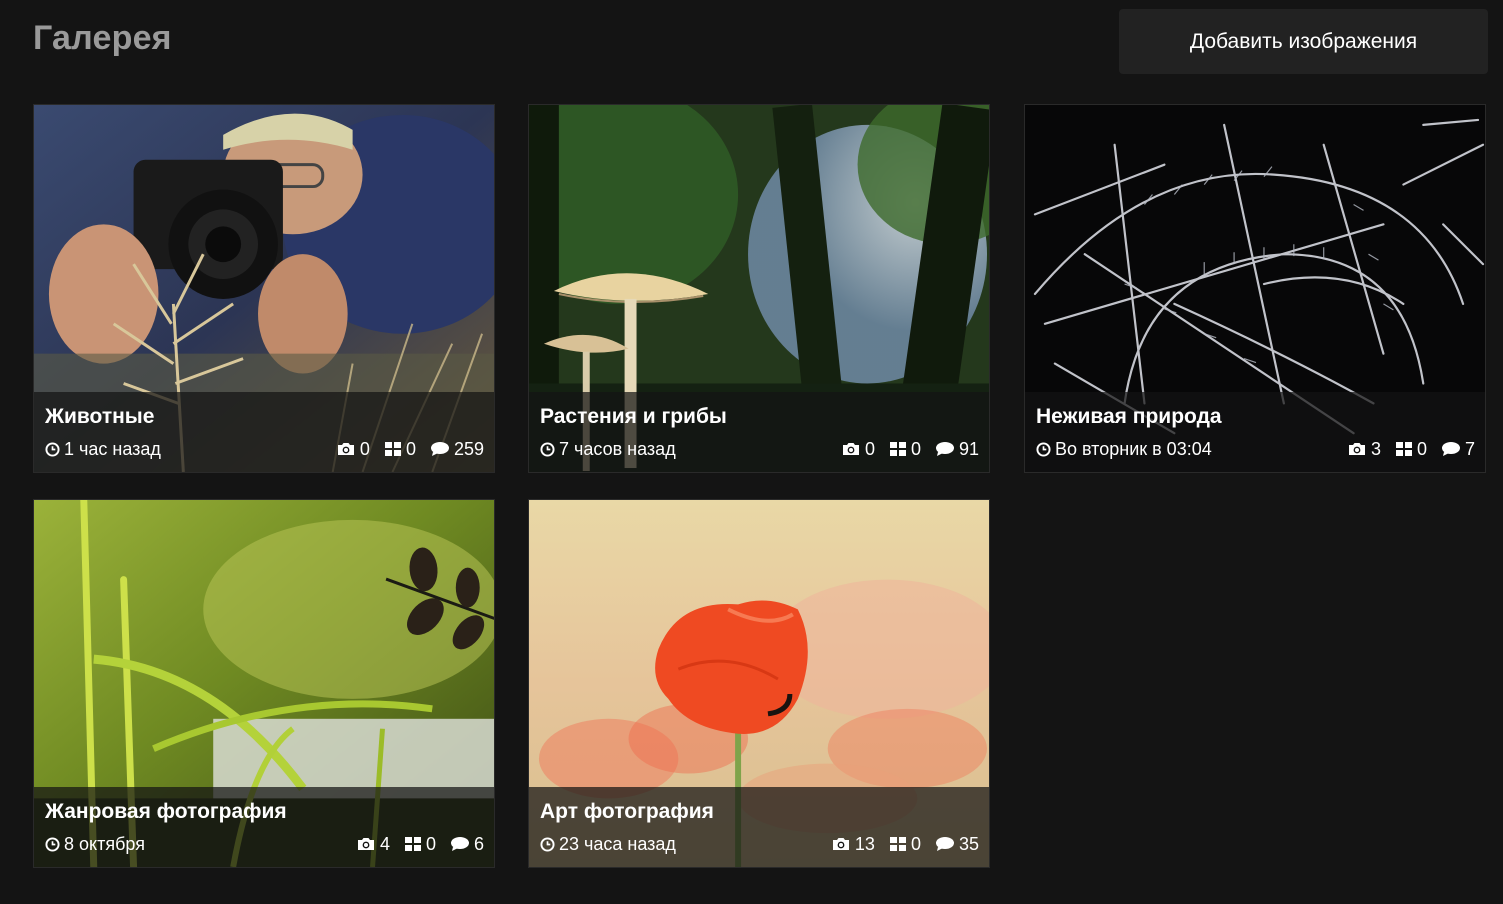 This screenshot has height=904, width=1503. Describe the element at coordinates (957, 844) in the screenshot. I see `comment-count: 35` at that location.